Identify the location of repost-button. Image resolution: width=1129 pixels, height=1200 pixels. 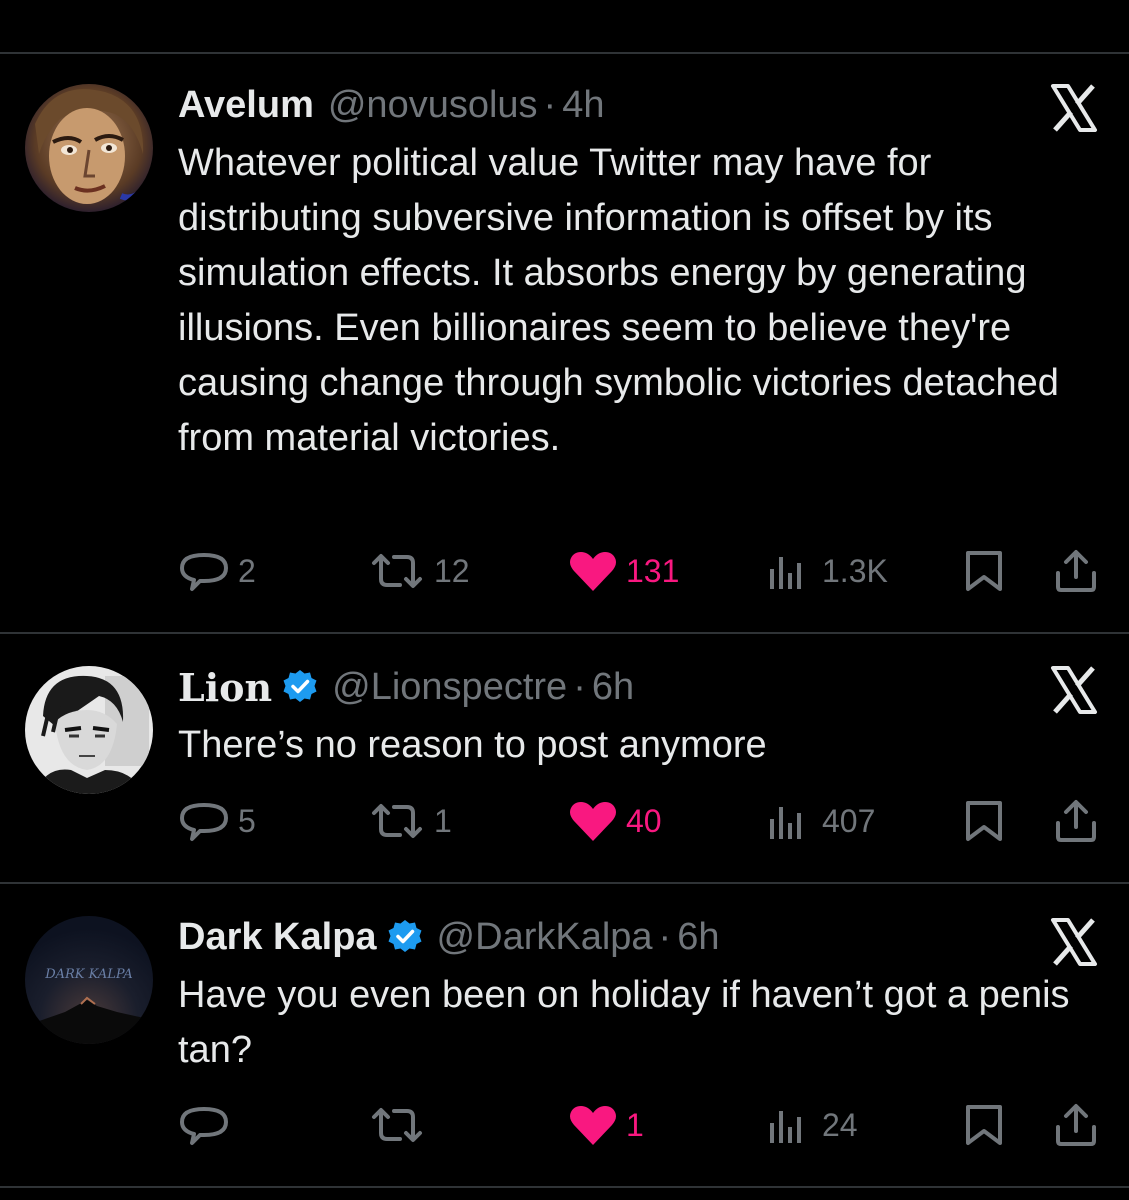
(401, 1125).